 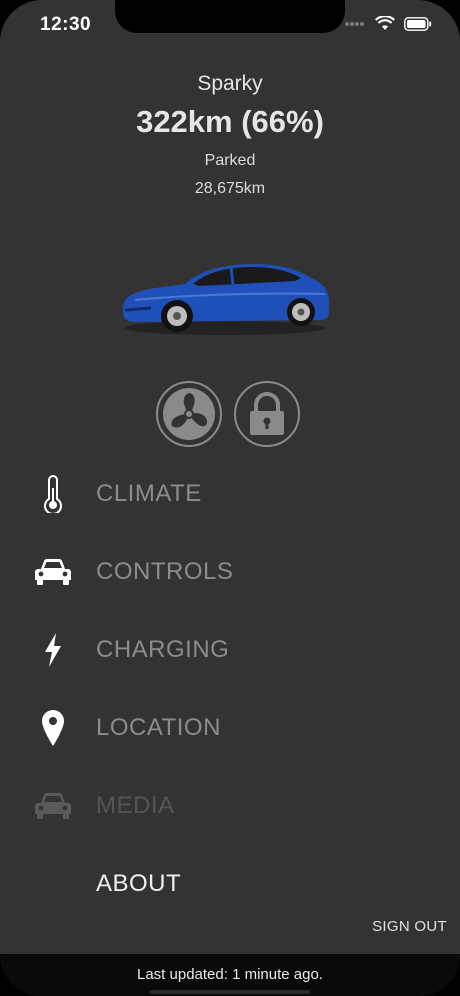 I want to click on vehicle-odometer: 28,675km, so click(x=230, y=188).